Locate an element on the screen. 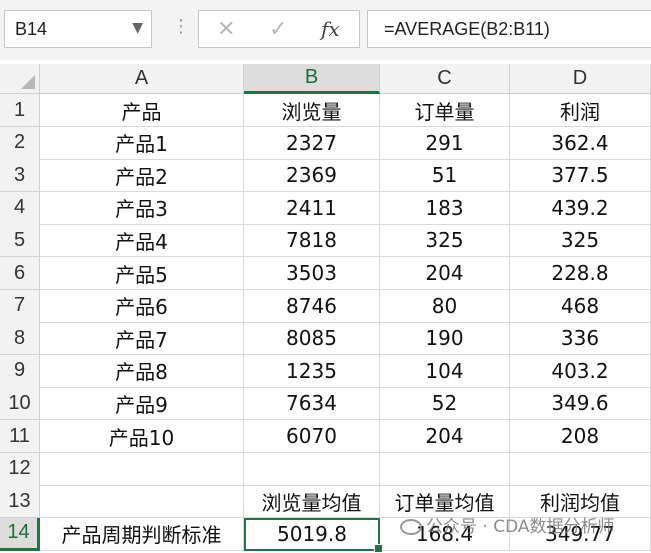 The image size is (651, 553). cell-b1: 浏览量 is located at coordinates (312, 110).